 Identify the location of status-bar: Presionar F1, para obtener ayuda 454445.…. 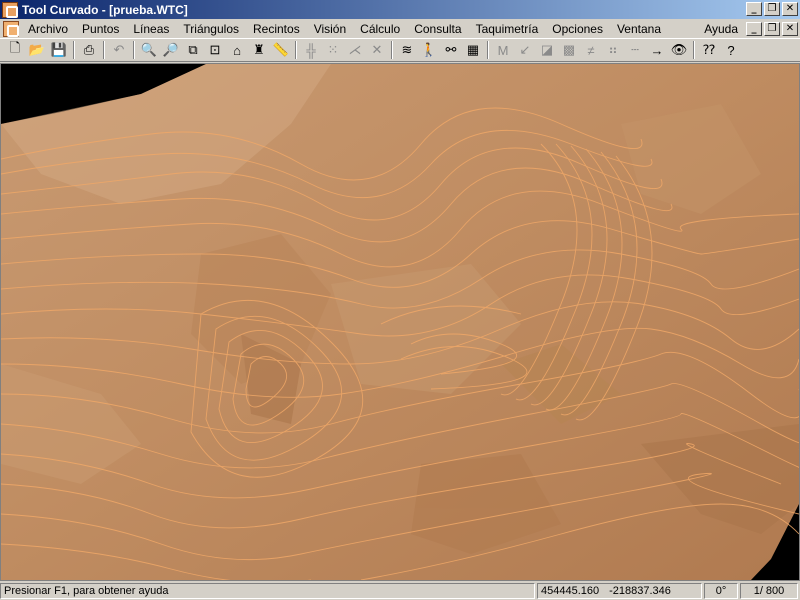
(400, 591).